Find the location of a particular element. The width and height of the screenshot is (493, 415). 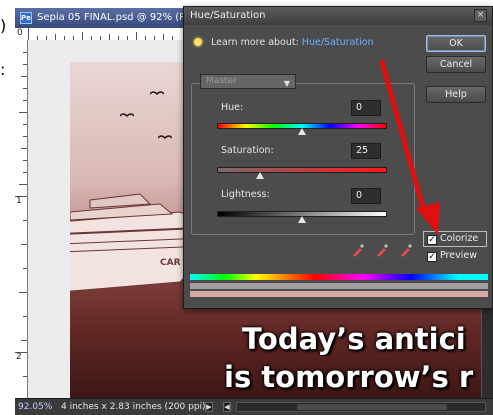

hue-input: 0 is located at coordinates (366, 108).